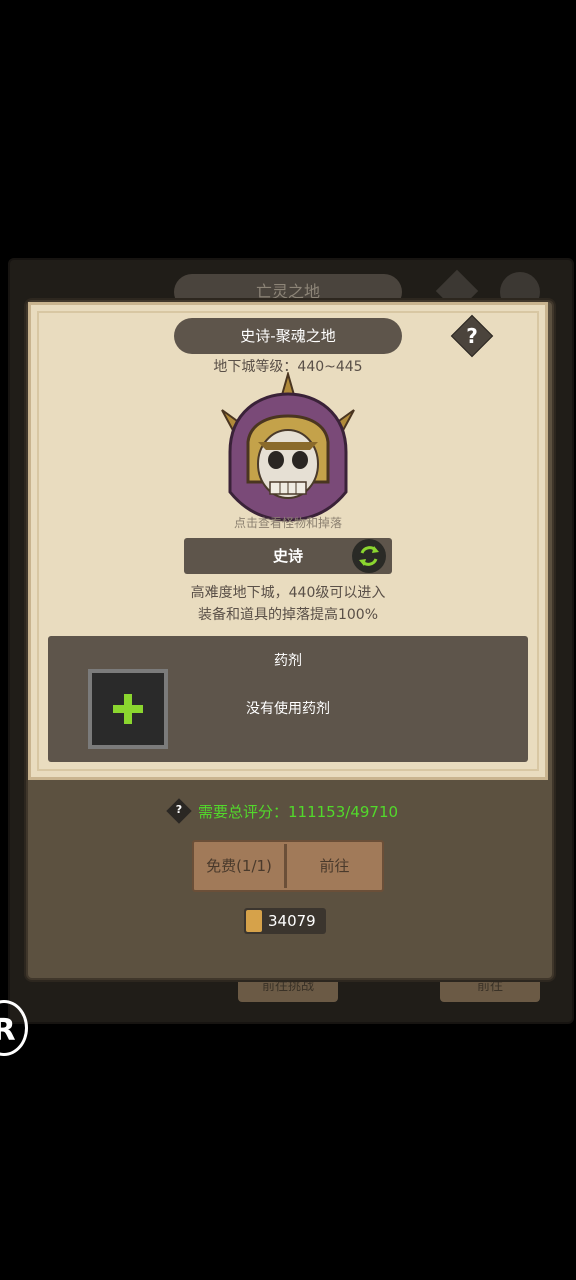 The image size is (576, 1280). I want to click on required-score: 需要总评分：111153/49710, so click(298, 812).